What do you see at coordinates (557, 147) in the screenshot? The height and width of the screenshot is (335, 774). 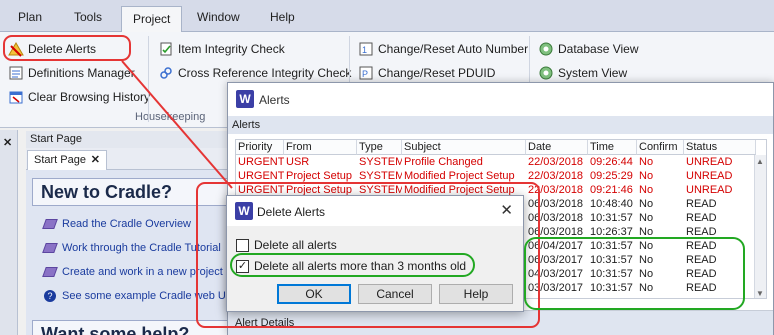 I see `column-header-date: Date` at bounding box center [557, 147].